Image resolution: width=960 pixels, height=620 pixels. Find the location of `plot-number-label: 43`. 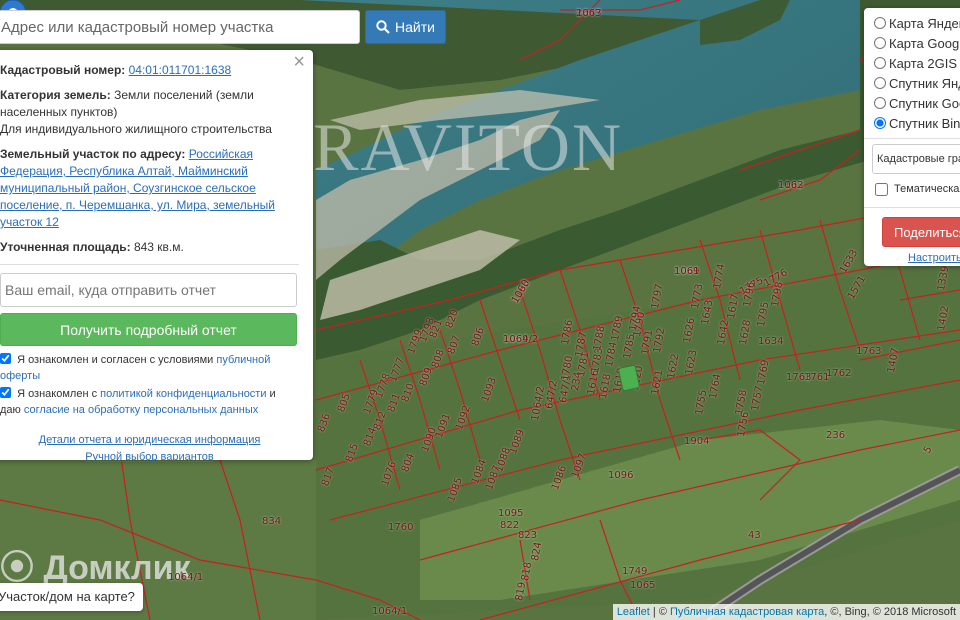

plot-number-label: 43 is located at coordinates (754, 535).